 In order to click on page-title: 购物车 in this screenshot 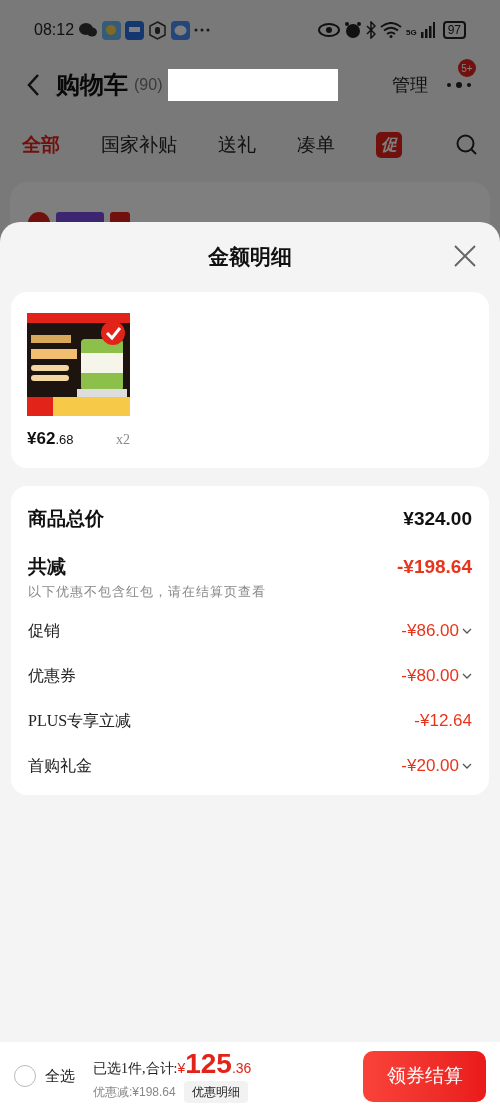, I will do `click(92, 85)`.